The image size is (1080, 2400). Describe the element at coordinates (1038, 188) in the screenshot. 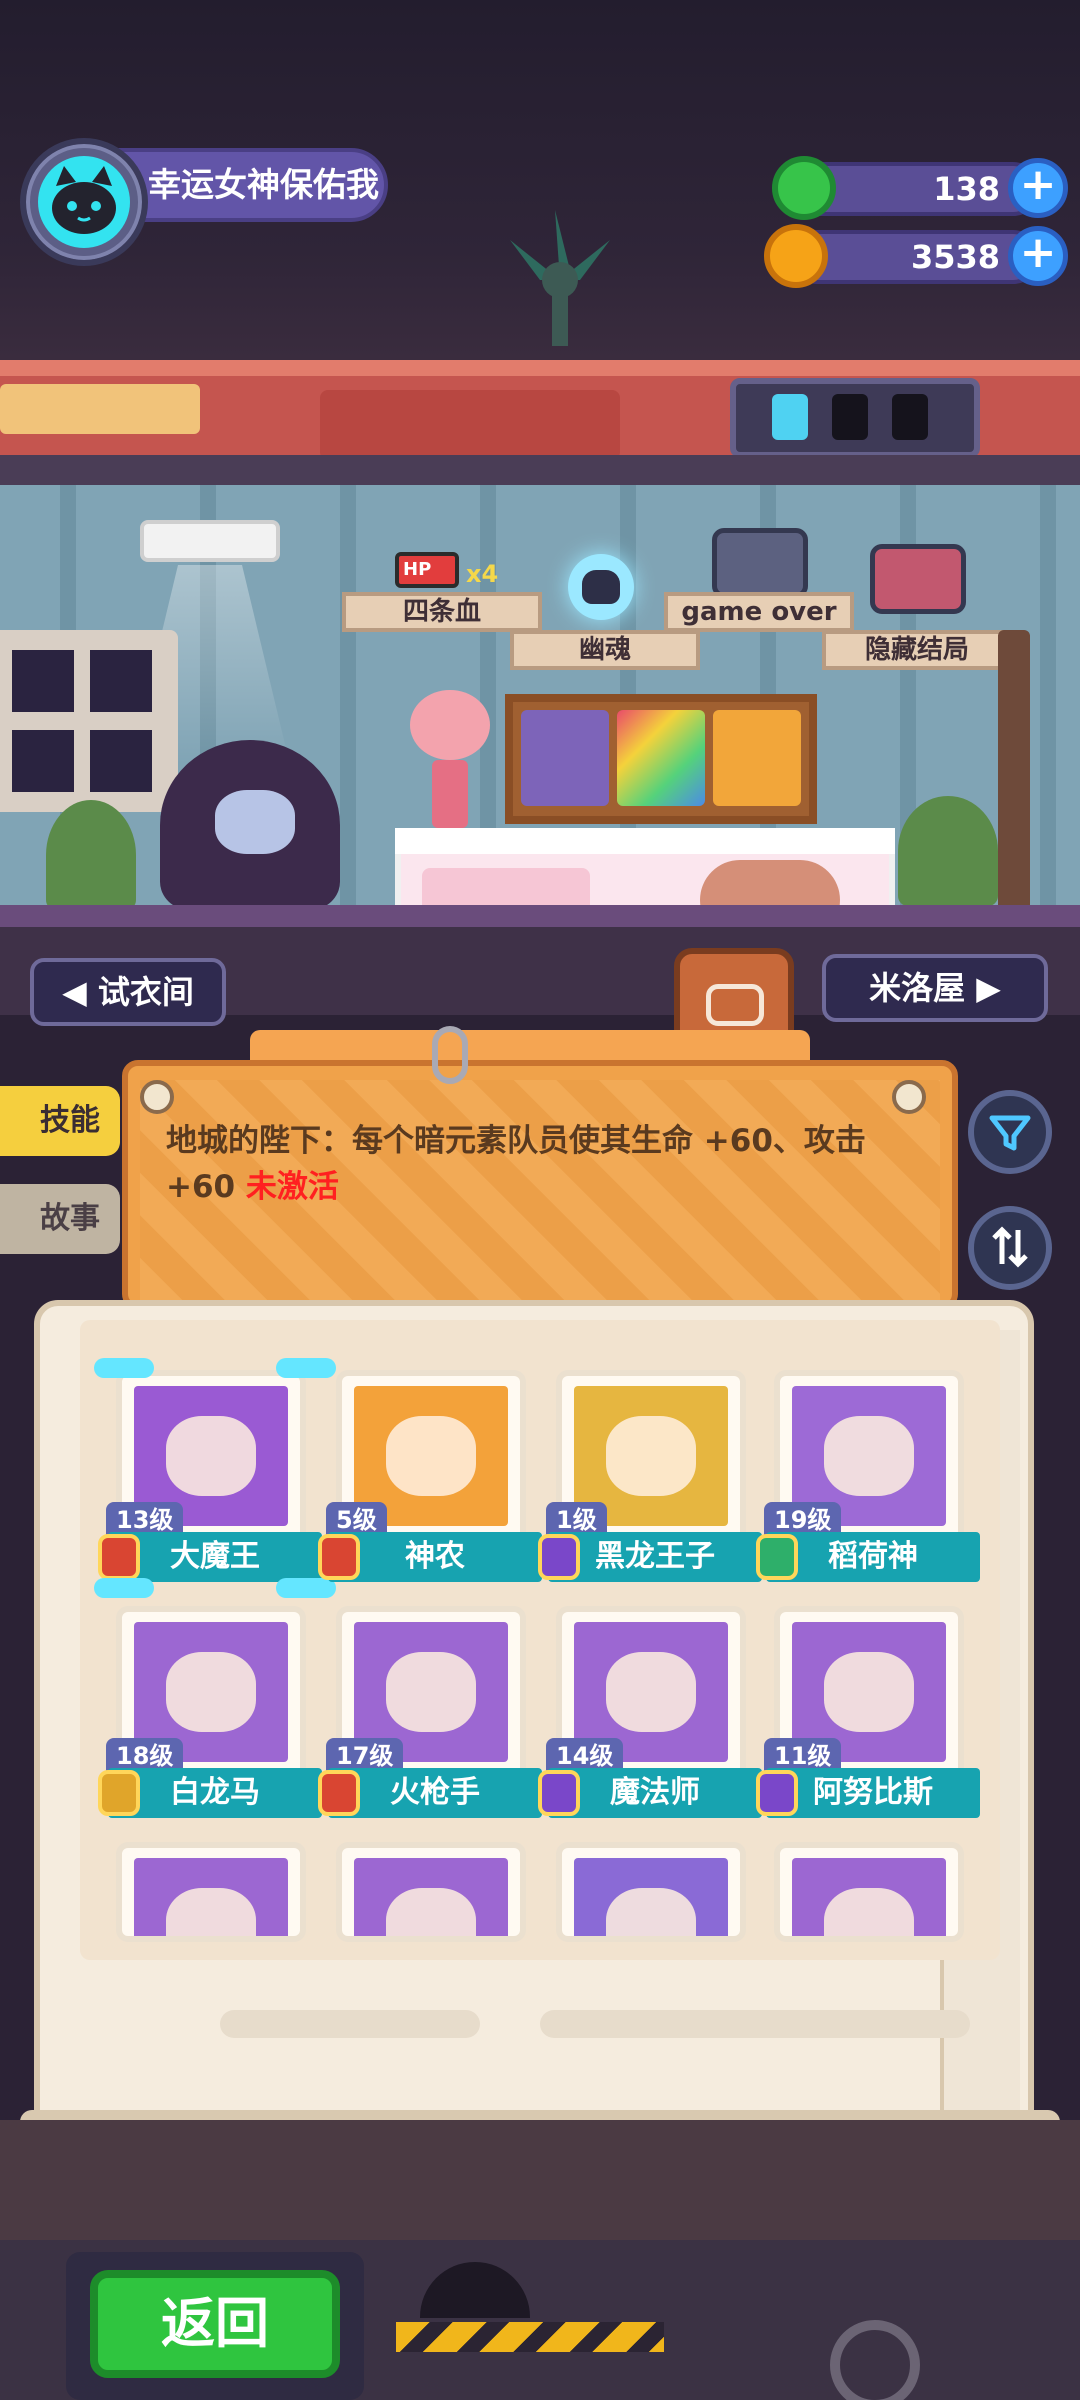

I see `add-gem-button: +` at that location.